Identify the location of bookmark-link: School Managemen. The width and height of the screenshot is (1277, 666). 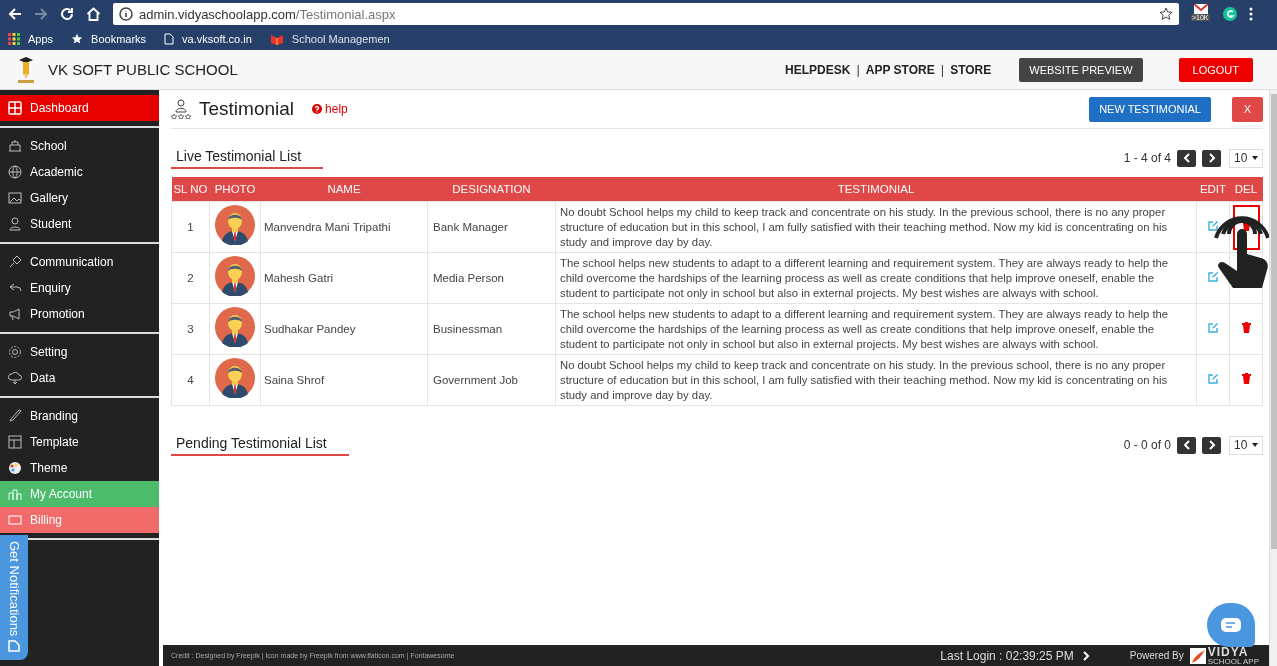
(340, 39).